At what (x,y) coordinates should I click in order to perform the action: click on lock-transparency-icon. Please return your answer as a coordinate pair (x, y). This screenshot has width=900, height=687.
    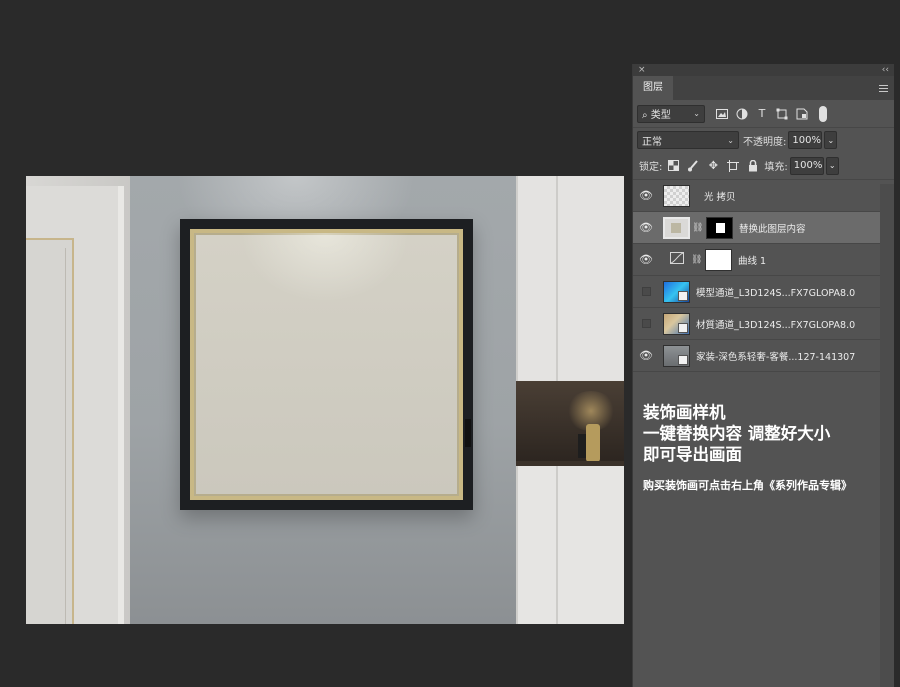
    Looking at the image, I should click on (673, 166).